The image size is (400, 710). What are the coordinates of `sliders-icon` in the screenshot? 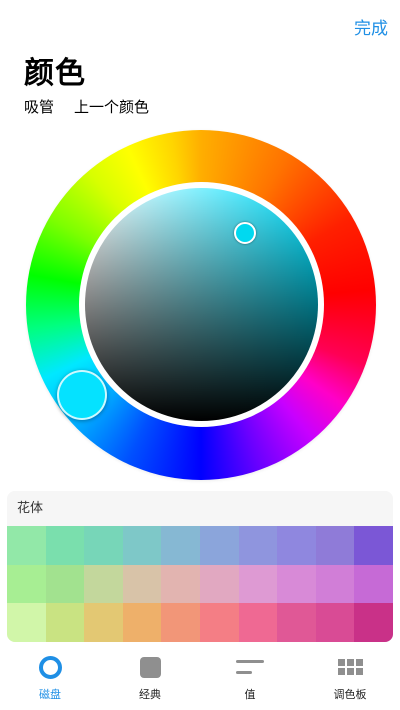 It's located at (250, 667).